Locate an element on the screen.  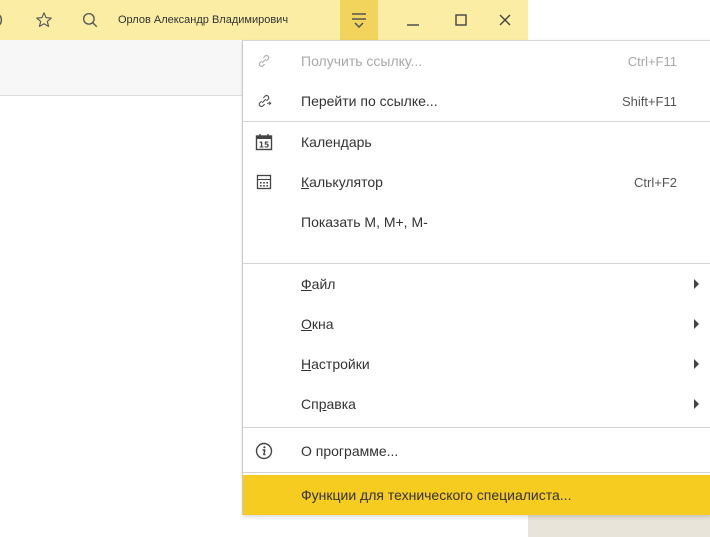
menu-item-label: Календарь is located at coordinates (336, 142).